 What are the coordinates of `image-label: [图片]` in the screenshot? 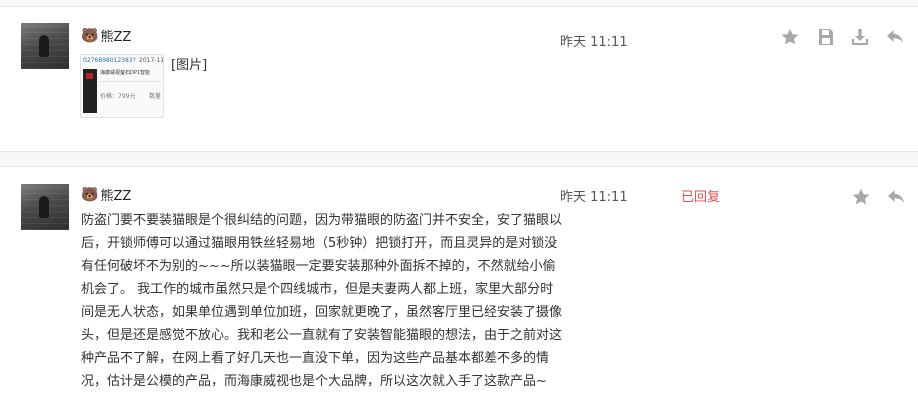 It's located at (189, 65).